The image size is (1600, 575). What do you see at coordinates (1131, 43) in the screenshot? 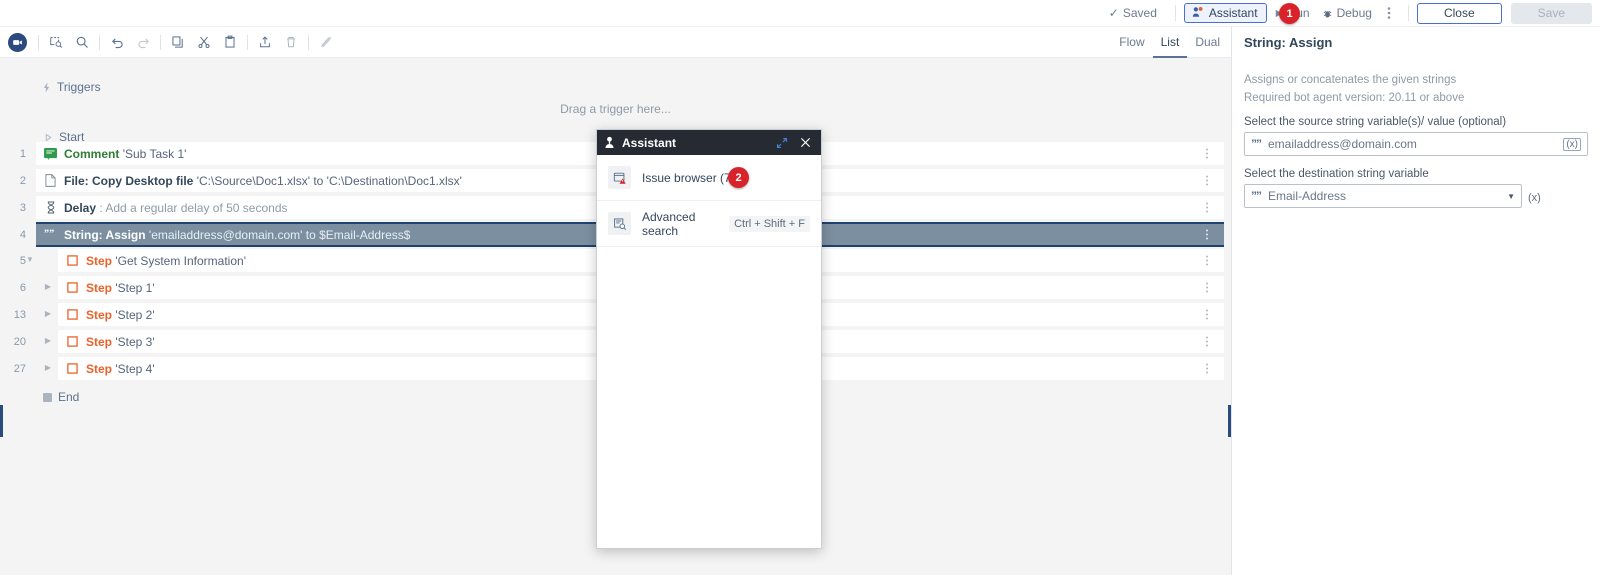
I see `tab-flow: Flow` at bounding box center [1131, 43].